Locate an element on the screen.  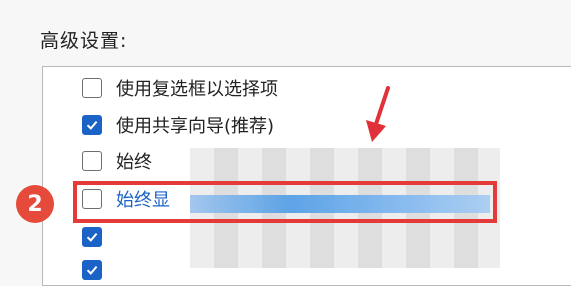
option-sharing-wizard: 使用共享向导(推荐) is located at coordinates (178, 125).